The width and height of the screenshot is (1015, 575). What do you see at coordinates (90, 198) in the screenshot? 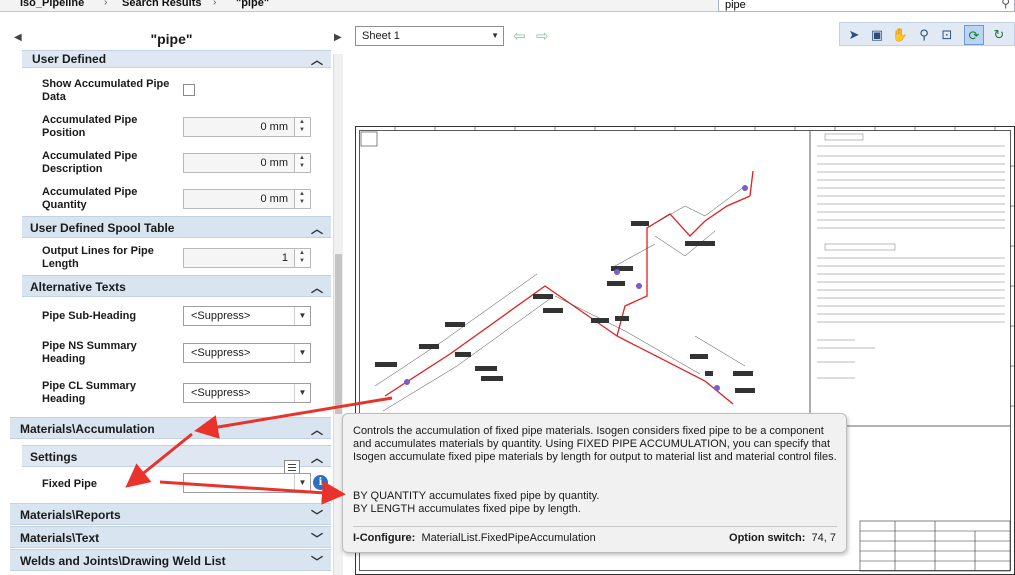
I see `accumulated-pipe-quantity-label: Accumulated Pipe Quantity` at bounding box center [90, 198].